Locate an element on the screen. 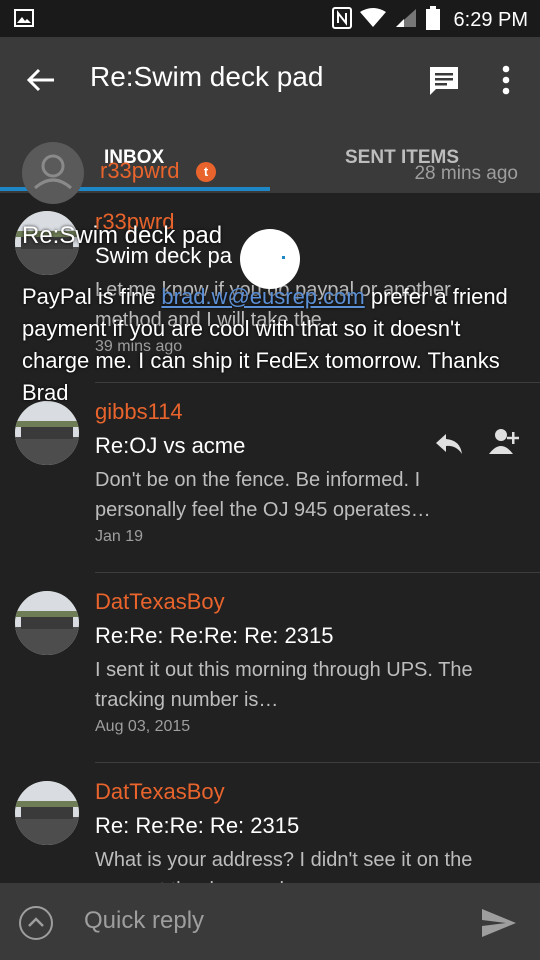 The height and width of the screenshot is (960, 540). reply-icon is located at coordinates (449, 443).